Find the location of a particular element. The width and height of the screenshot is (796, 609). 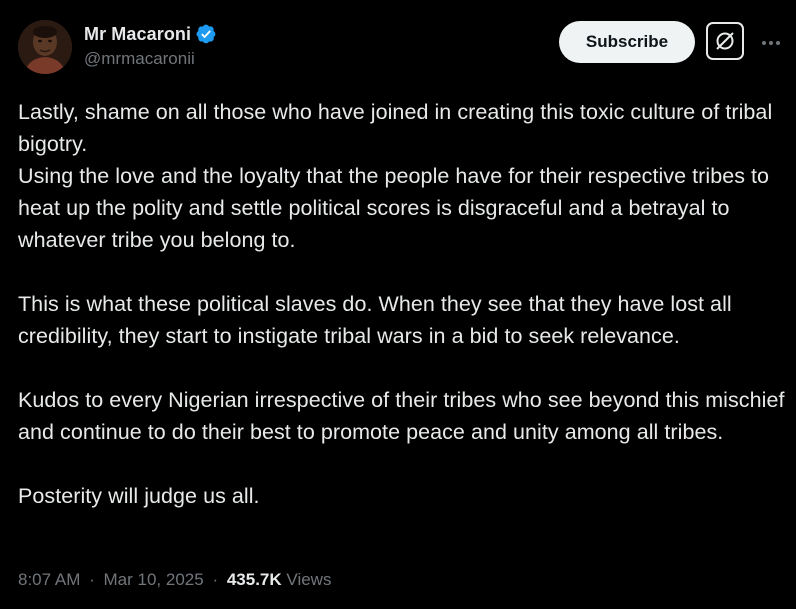

views-count: 435.7K is located at coordinates (254, 579).